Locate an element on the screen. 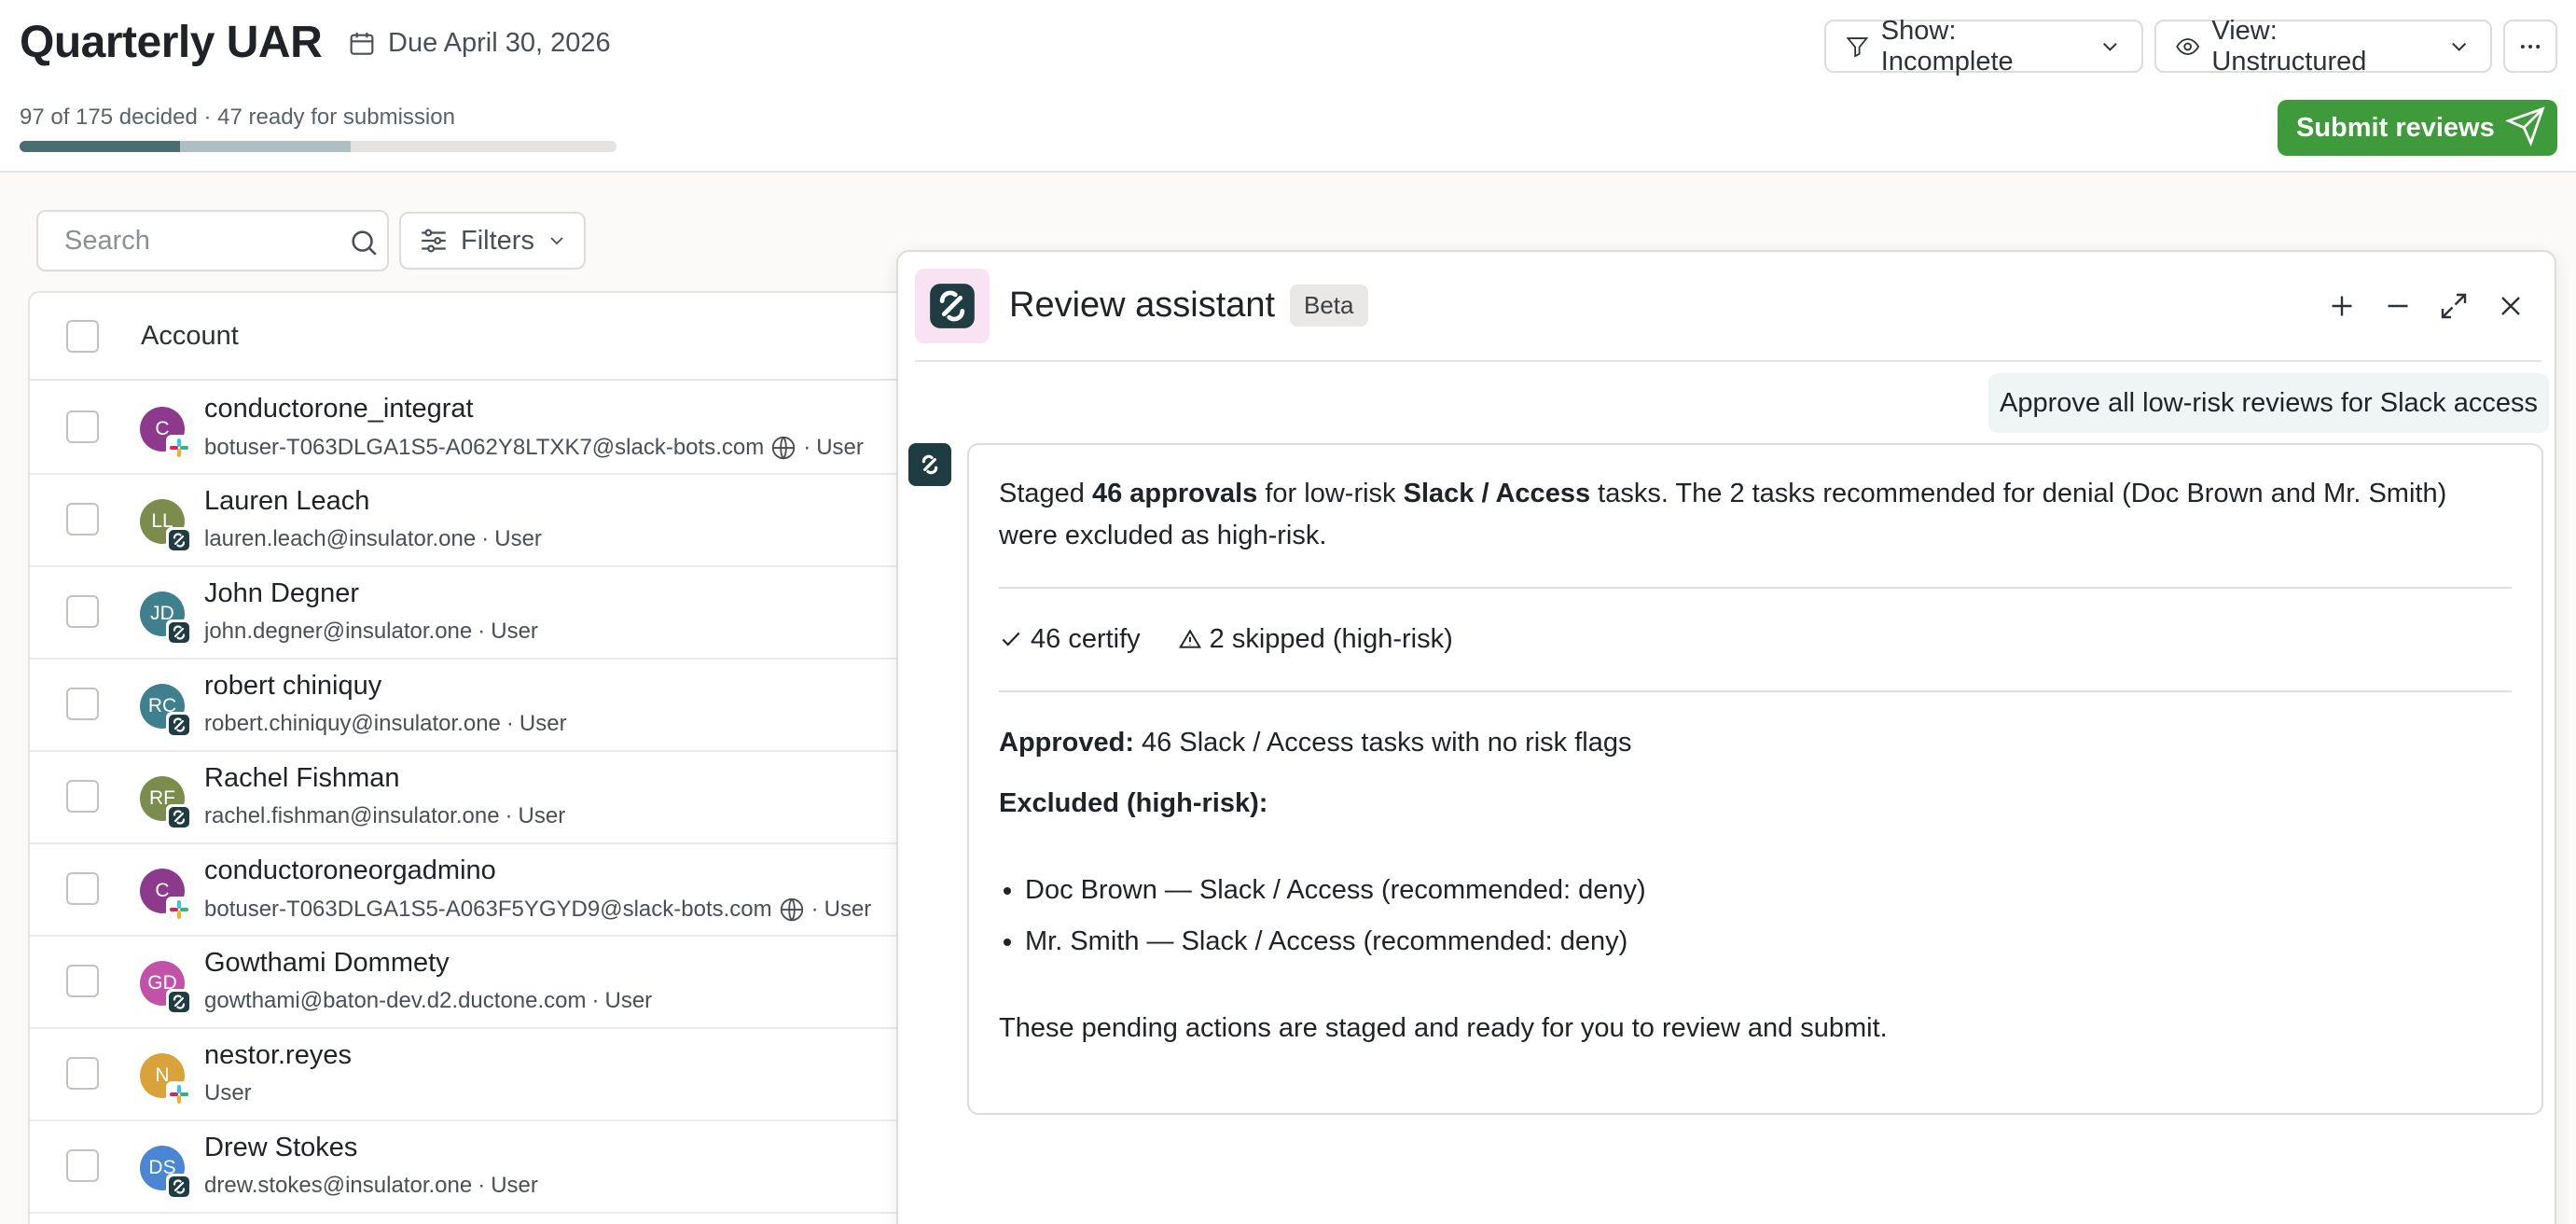 The image size is (2576, 1224). more-options-button is located at coordinates (2530, 46).